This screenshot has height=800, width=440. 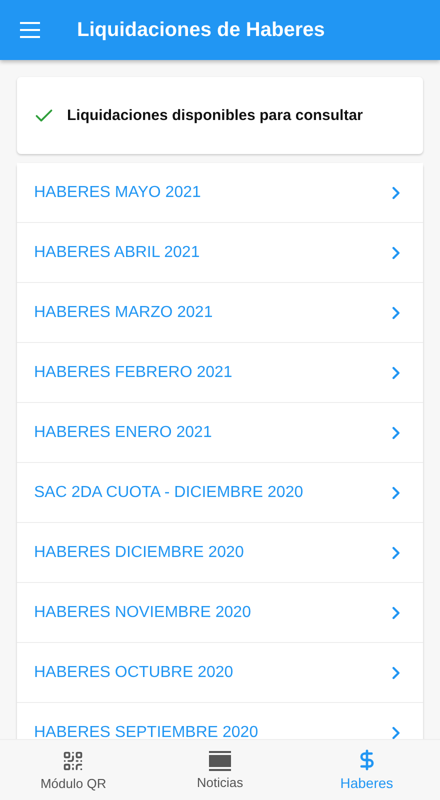 What do you see at coordinates (220, 721) in the screenshot?
I see `payslip-item: HABERES SEPTIEMBRE 2020` at bounding box center [220, 721].